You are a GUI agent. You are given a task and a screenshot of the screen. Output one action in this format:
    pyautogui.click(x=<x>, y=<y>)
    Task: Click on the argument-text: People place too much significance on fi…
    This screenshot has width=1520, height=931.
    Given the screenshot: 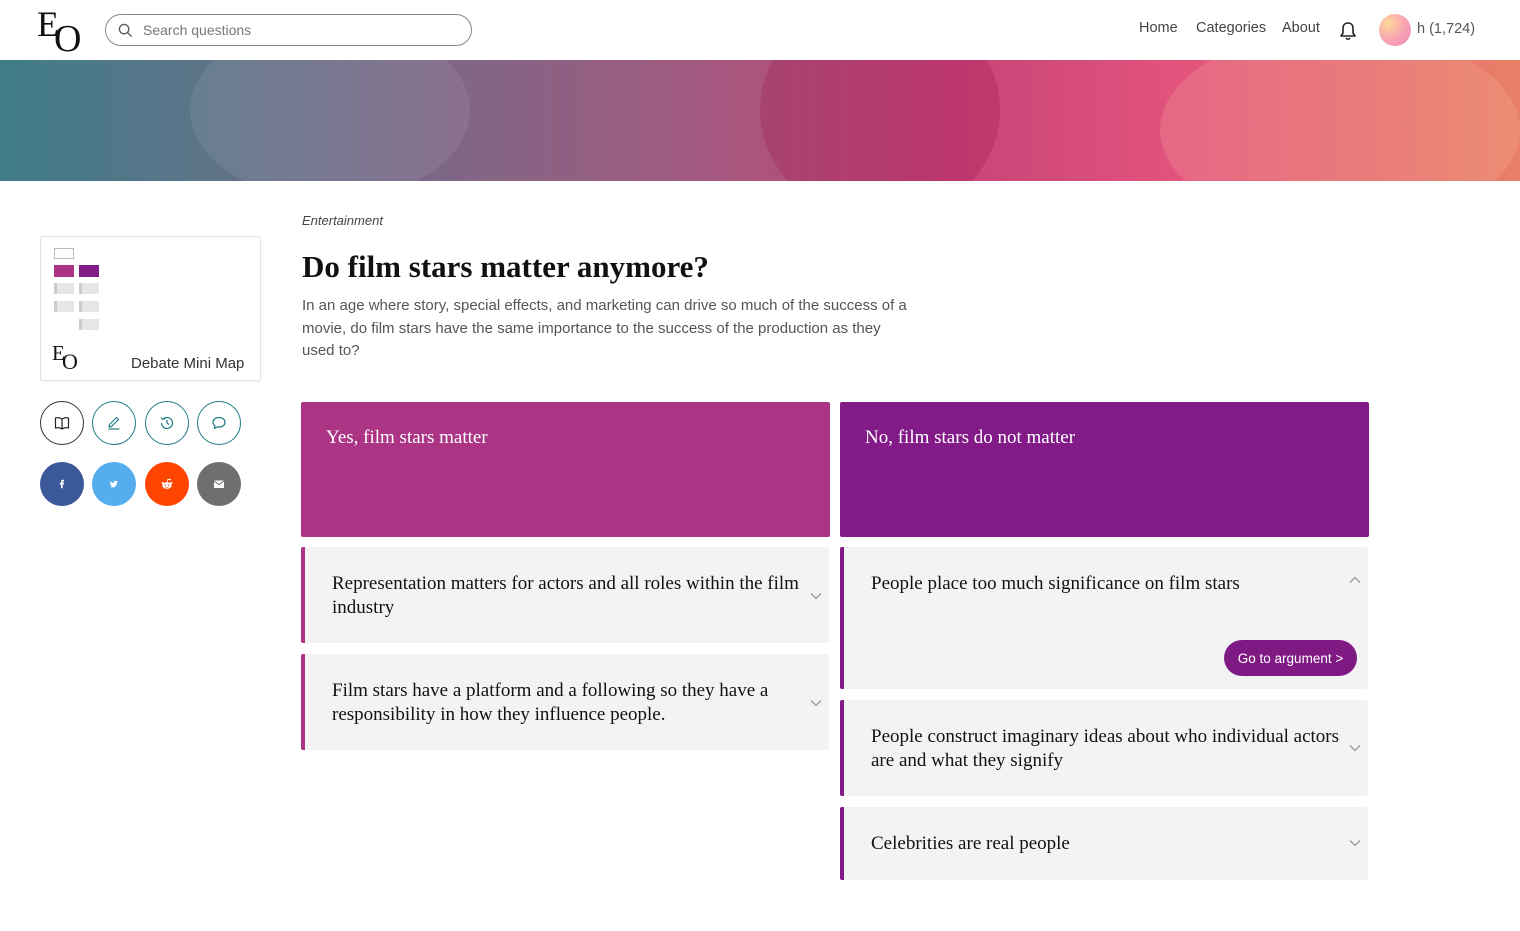 What is the action you would take?
    pyautogui.click(x=1055, y=583)
    